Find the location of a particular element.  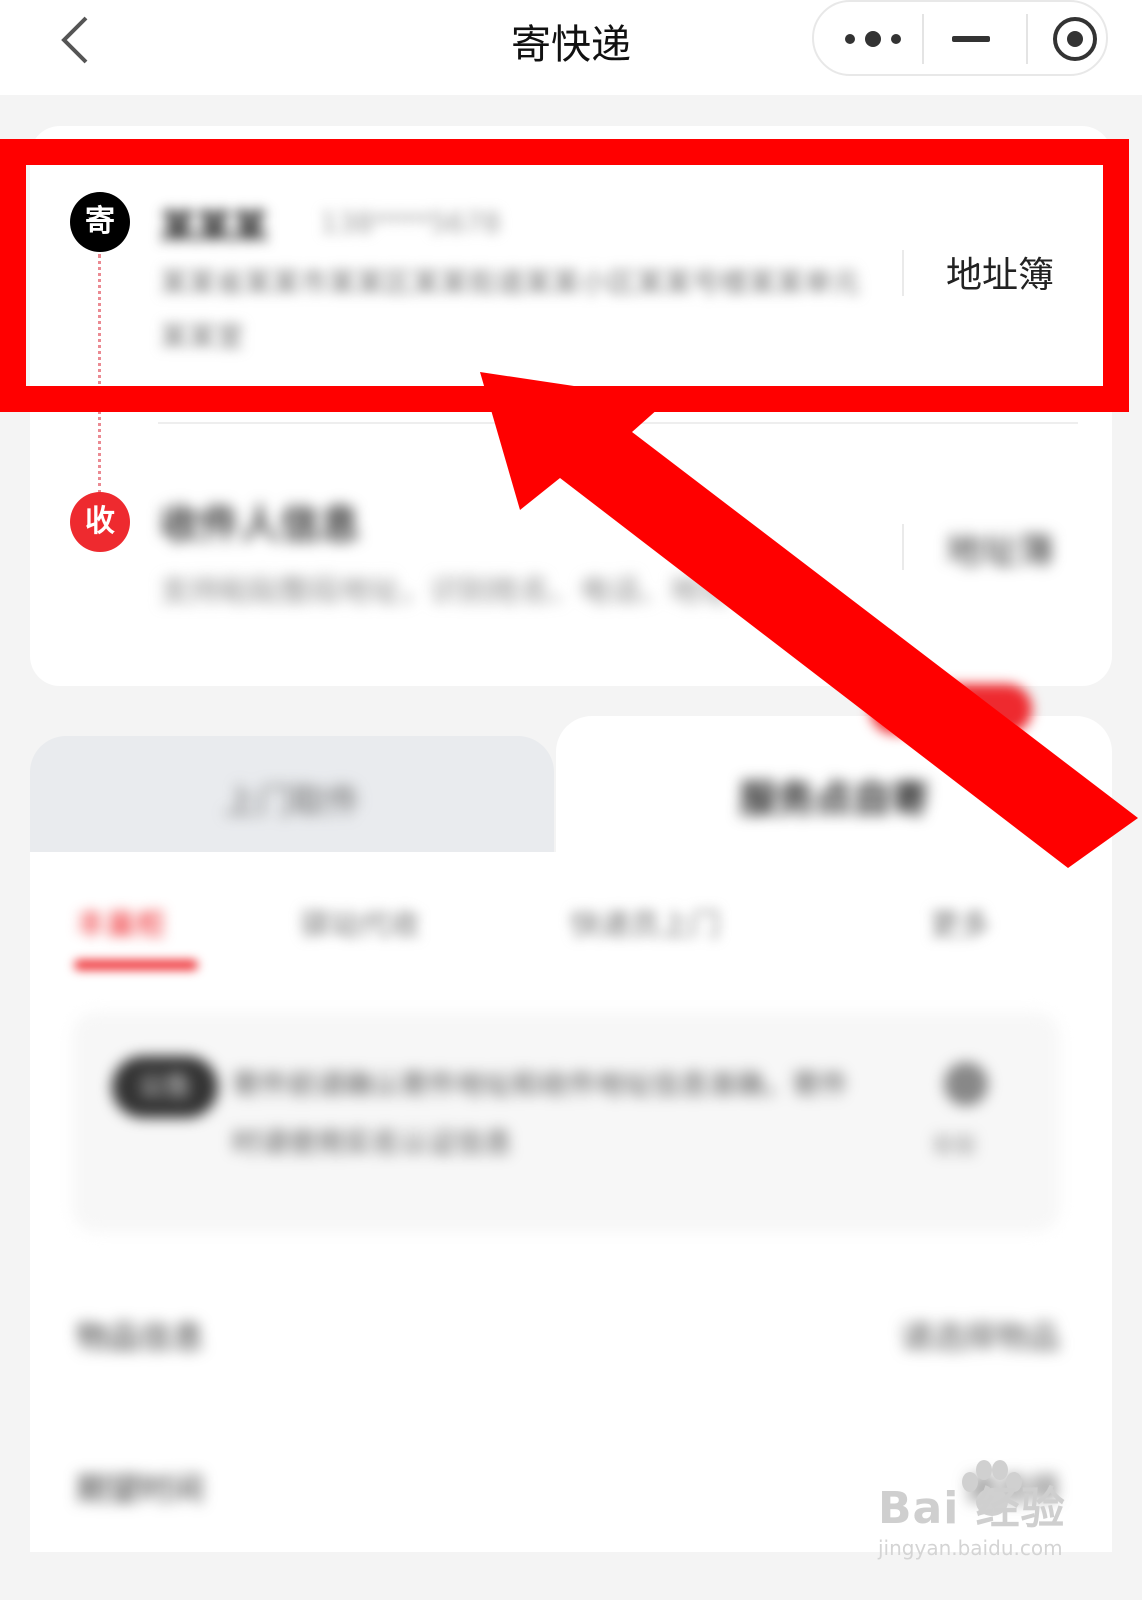

notice-text: 寄件前请确认寄件地址和收件地址信息准确，寄件时请使用实名认证信息 is located at coordinates (540, 1113).